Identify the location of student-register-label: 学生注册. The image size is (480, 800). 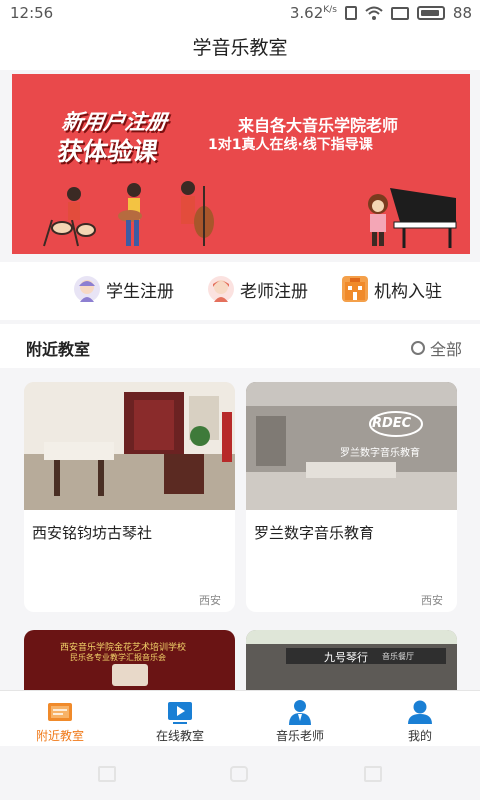
(140, 291).